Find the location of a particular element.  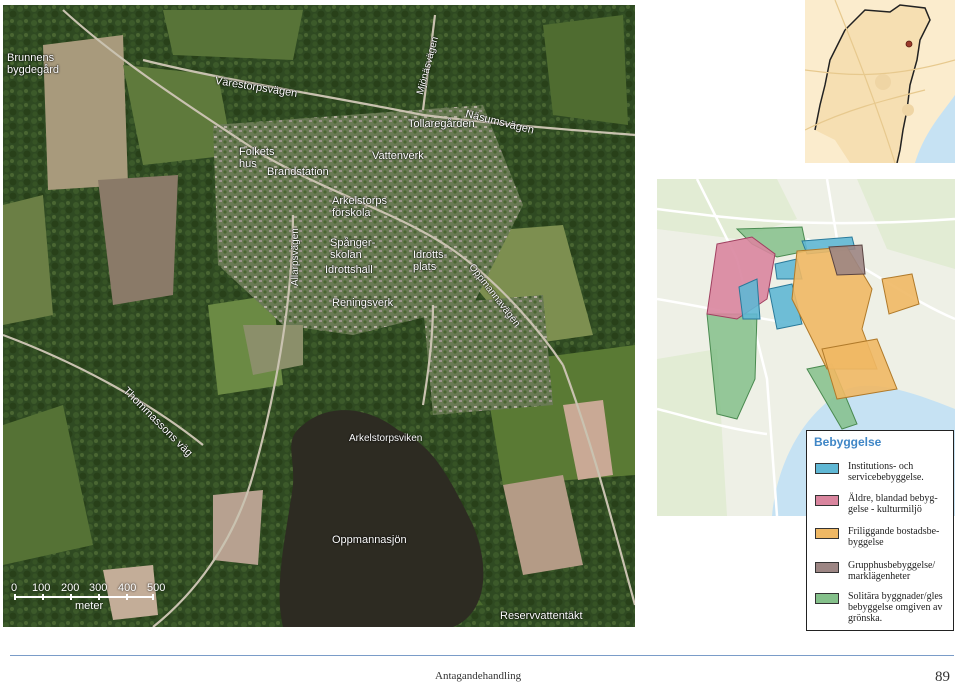

legend-item-friliggande: Friliggande bostadsbe-byggelse is located at coordinates (883, 538).